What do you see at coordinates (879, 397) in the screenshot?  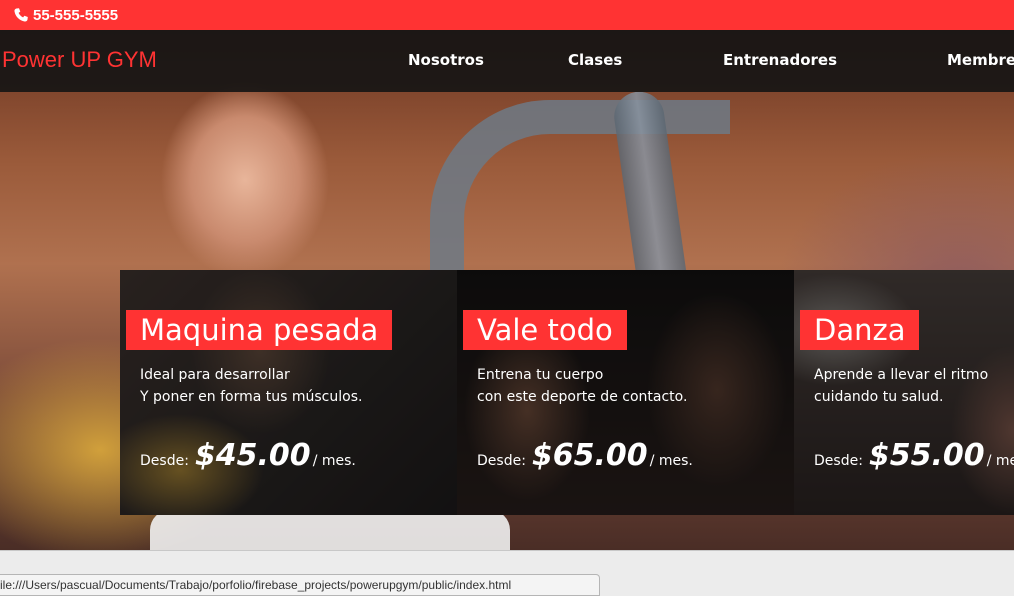 I see `card-description-line: cuidando tu salud.` at bounding box center [879, 397].